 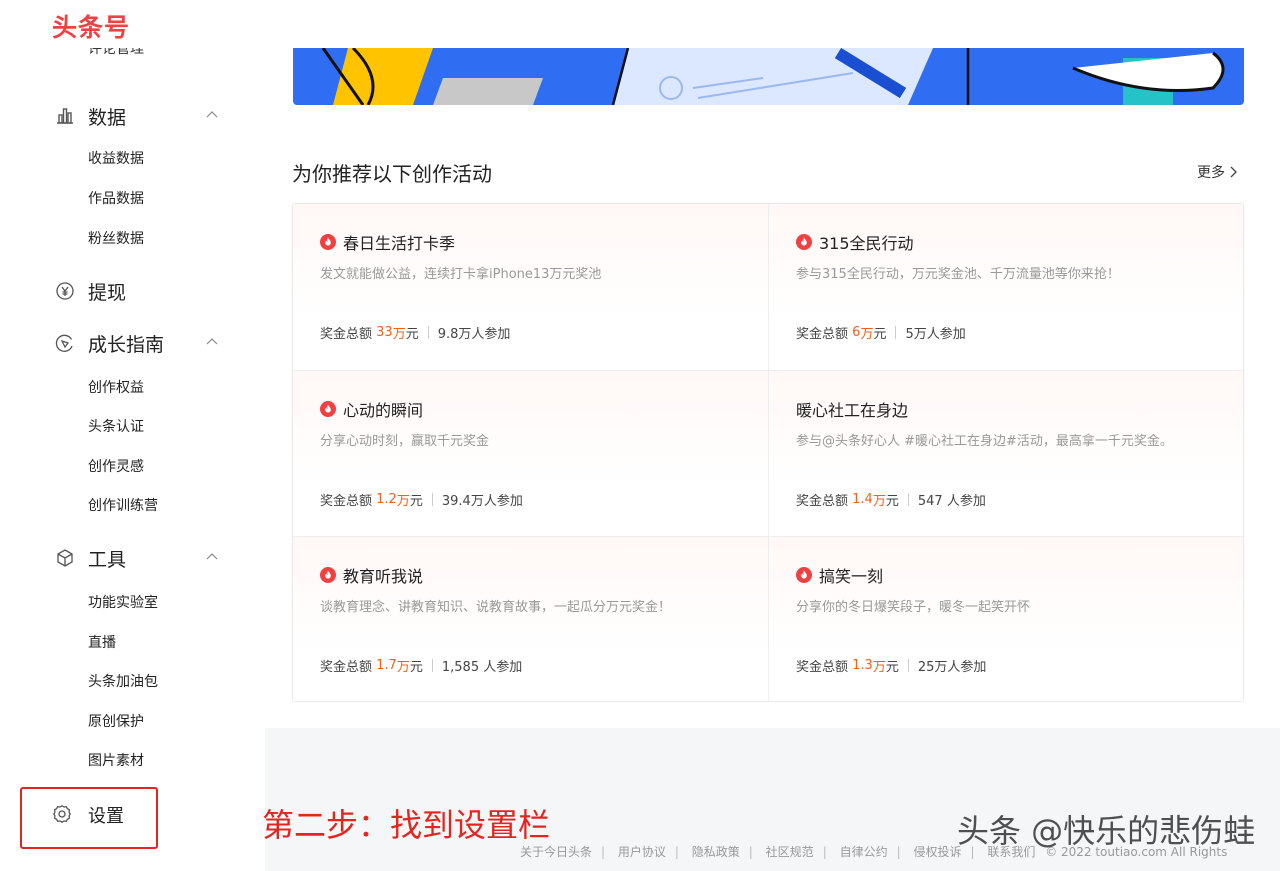 What do you see at coordinates (65, 291) in the screenshot?
I see `yen-circle-icon` at bounding box center [65, 291].